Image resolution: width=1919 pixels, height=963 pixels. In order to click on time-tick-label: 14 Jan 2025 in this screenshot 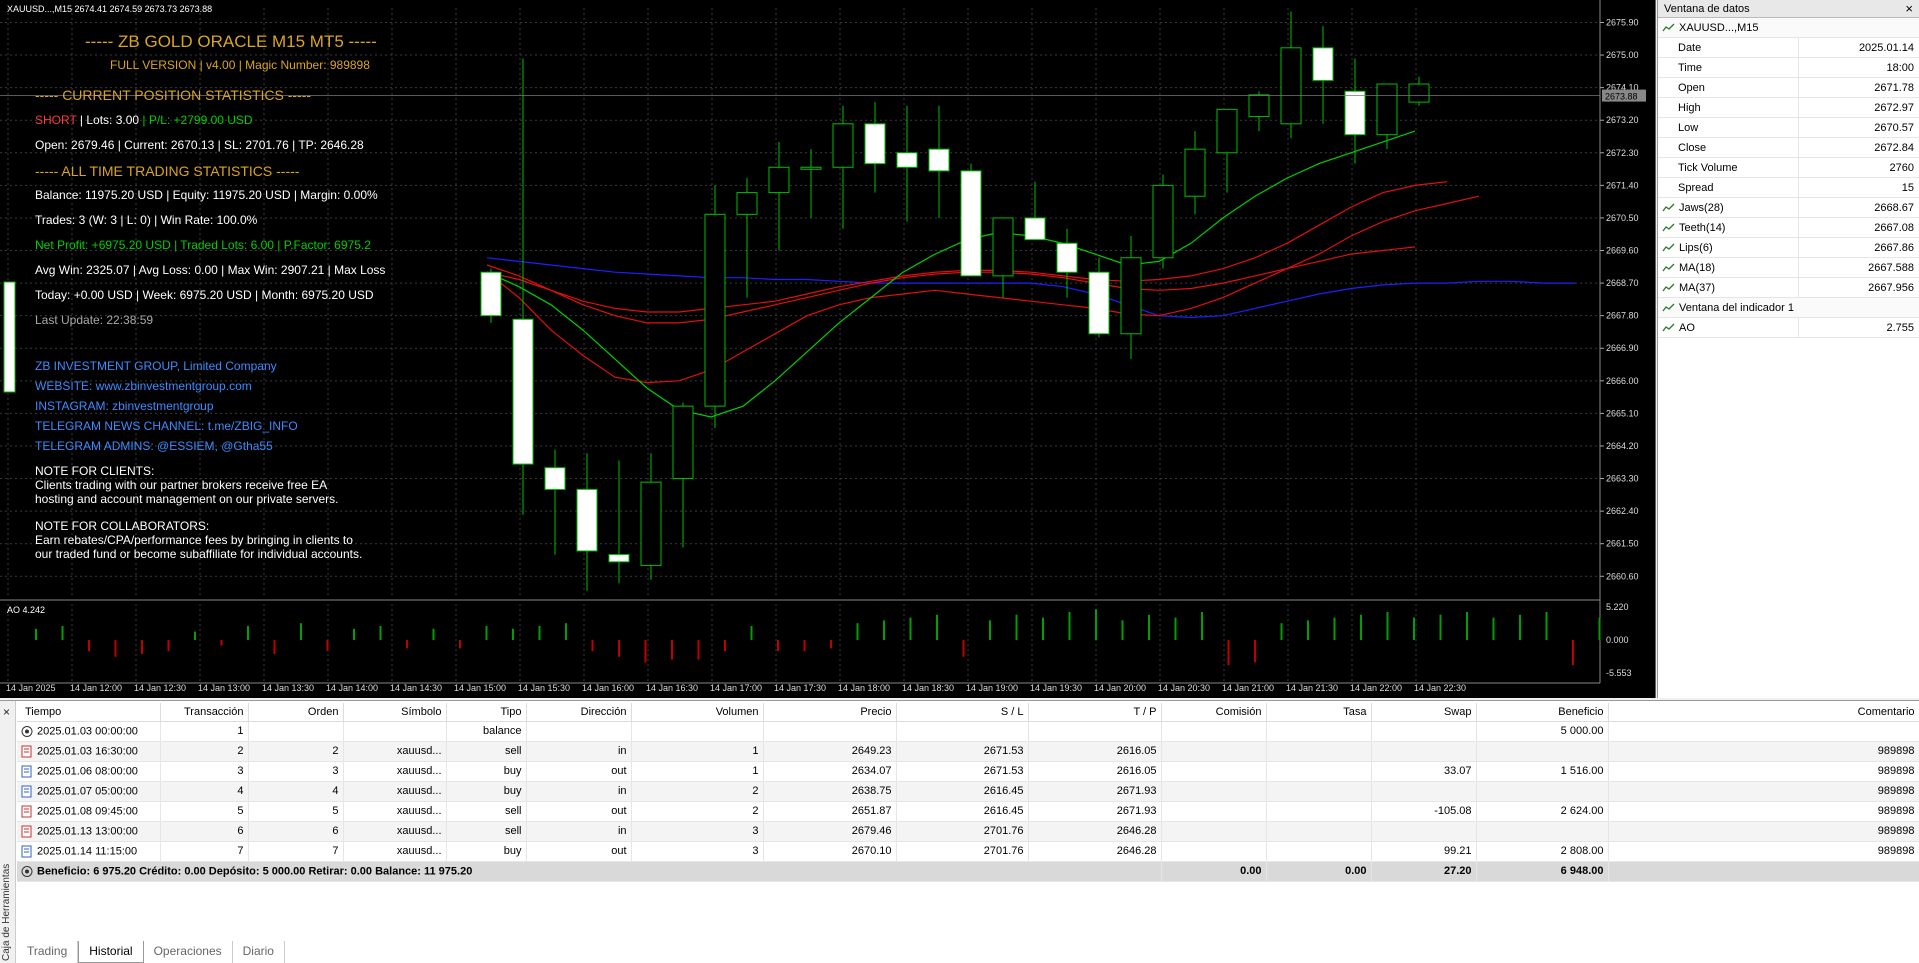, I will do `click(31, 688)`.